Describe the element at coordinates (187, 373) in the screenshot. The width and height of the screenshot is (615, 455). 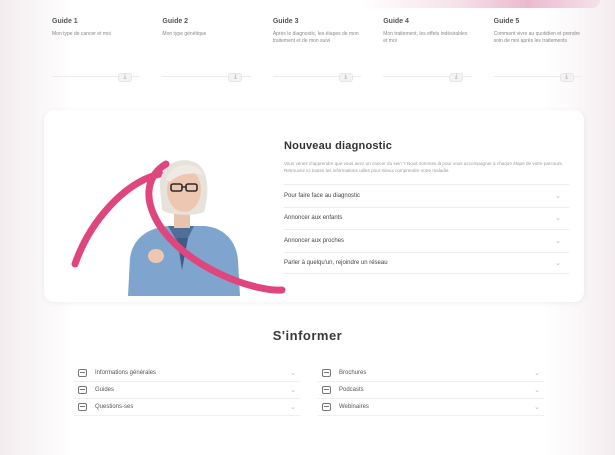
I see `inform-item: Informations générales ⌄` at that location.